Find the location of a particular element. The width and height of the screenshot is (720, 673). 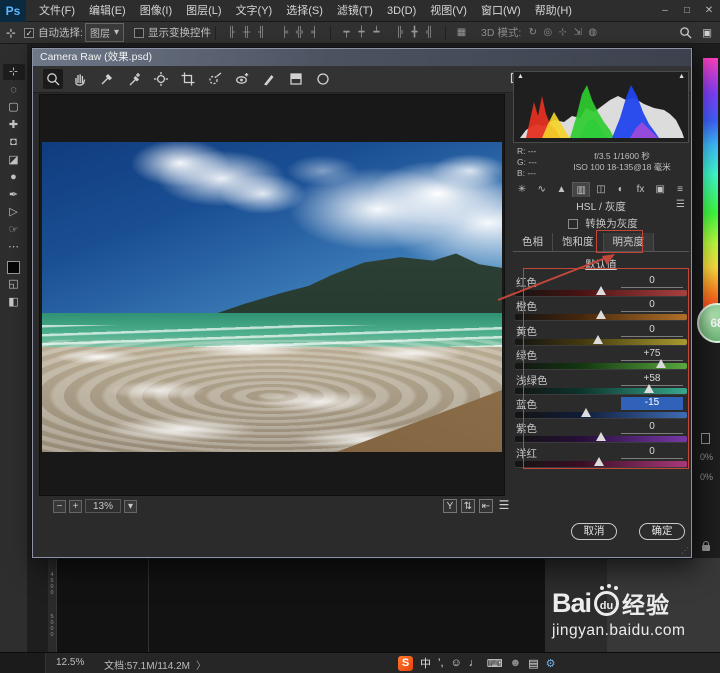

minimize-button: – is located at coordinates (665, 11).